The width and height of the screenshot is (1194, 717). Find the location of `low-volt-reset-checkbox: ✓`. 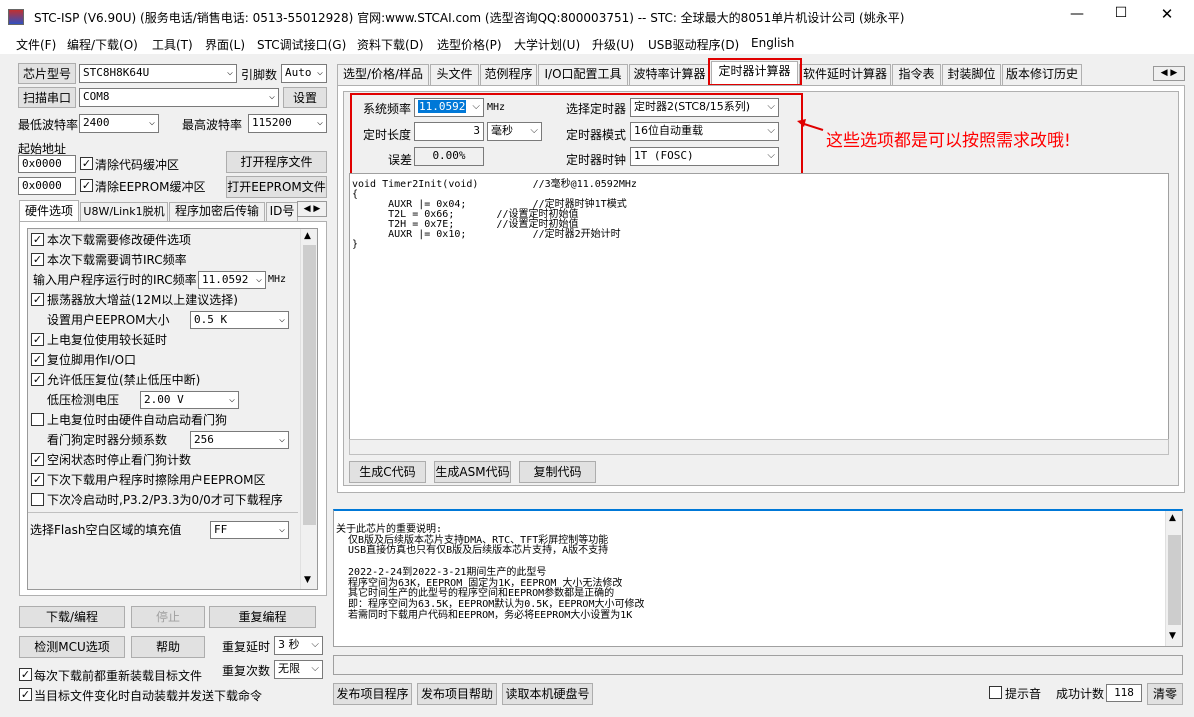

low-volt-reset-checkbox: ✓ is located at coordinates (37, 379).